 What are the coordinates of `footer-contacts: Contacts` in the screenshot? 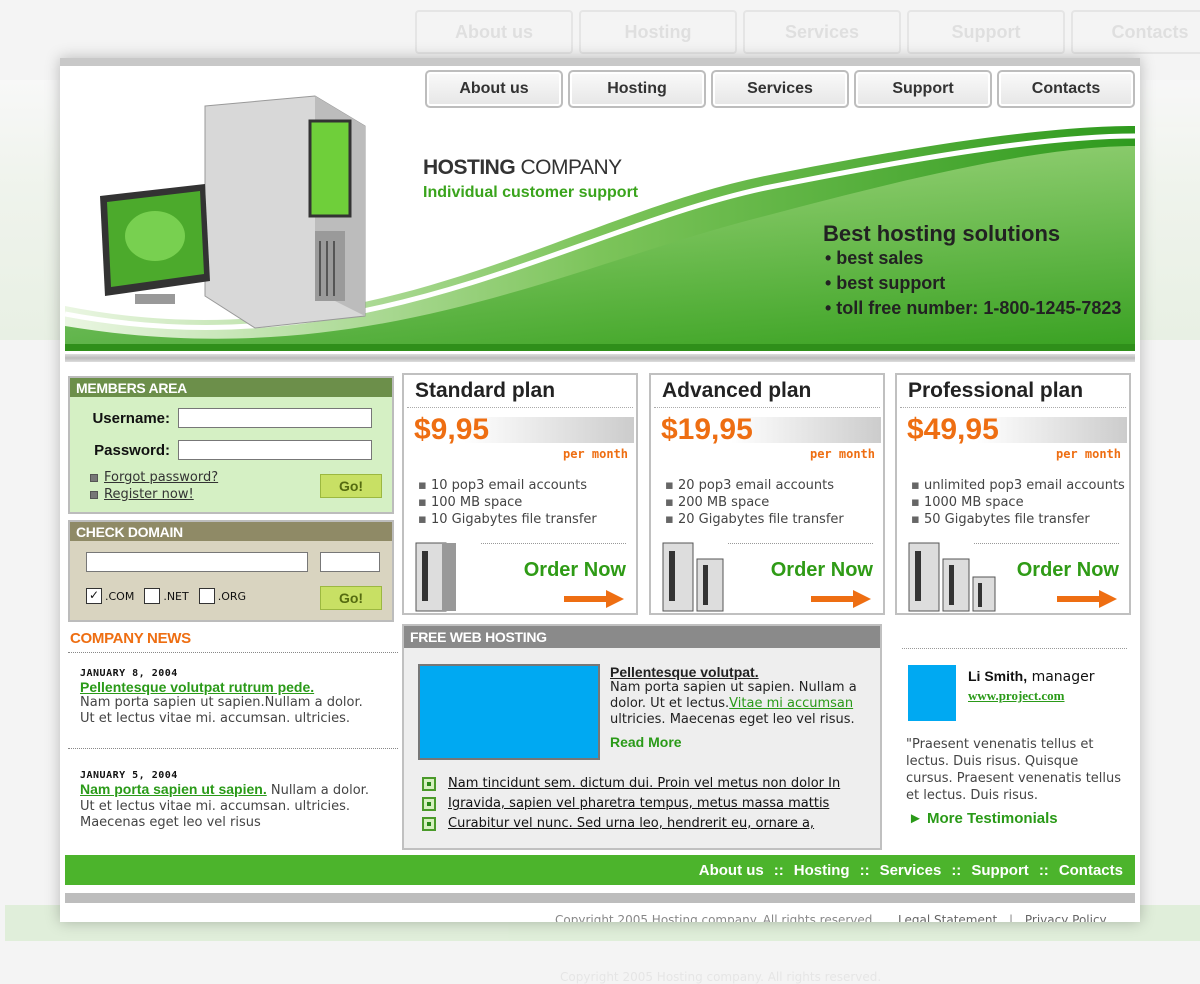 It's located at (1091, 870).